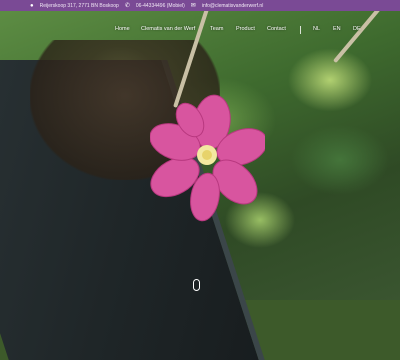 The image size is (400, 360). What do you see at coordinates (160, 6) in the screenshot?
I see `phone-link: 06-44334496 (Mobiel)` at bounding box center [160, 6].